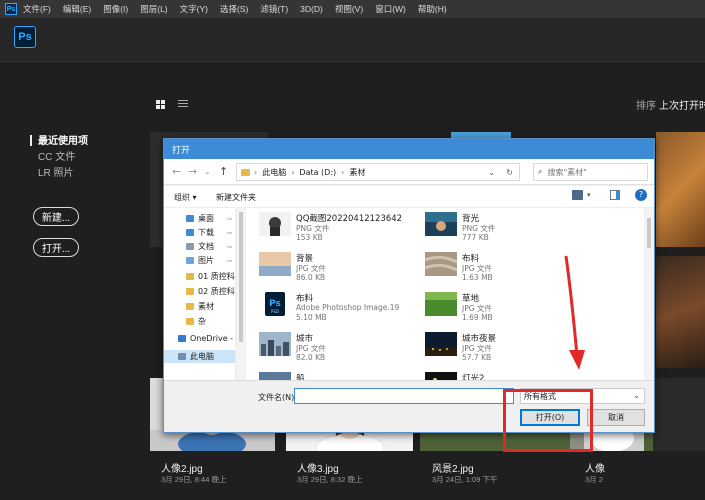 The image size is (705, 500). Describe the element at coordinates (25, 37) in the screenshot. I see `photoshop-logo: Ps` at that location.